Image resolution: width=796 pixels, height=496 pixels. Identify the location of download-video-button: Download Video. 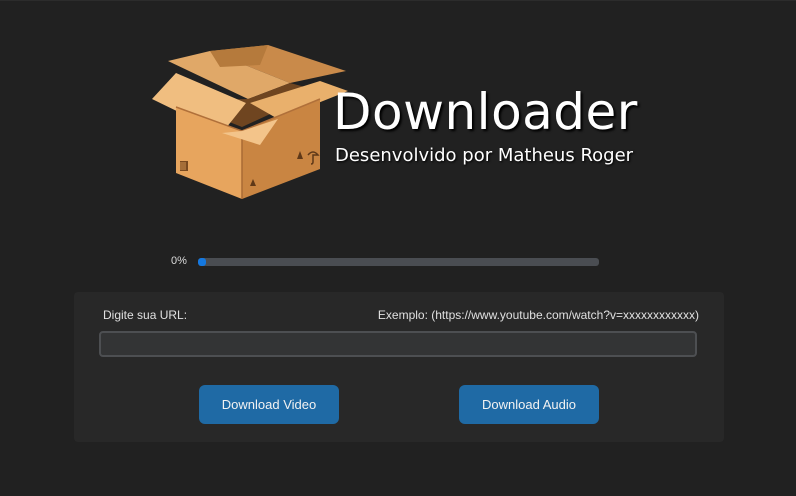
(269, 404).